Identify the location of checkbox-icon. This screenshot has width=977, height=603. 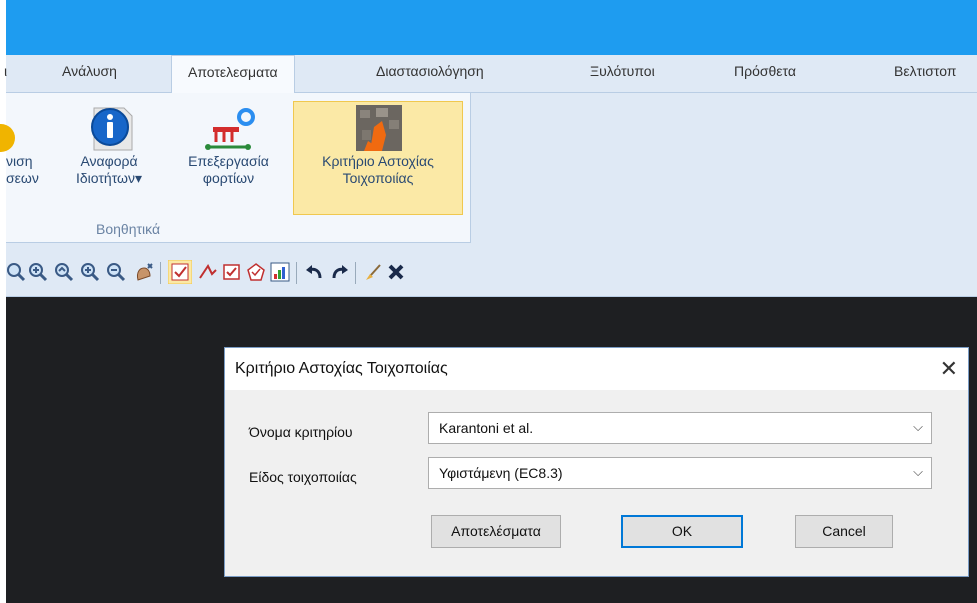
(232, 272).